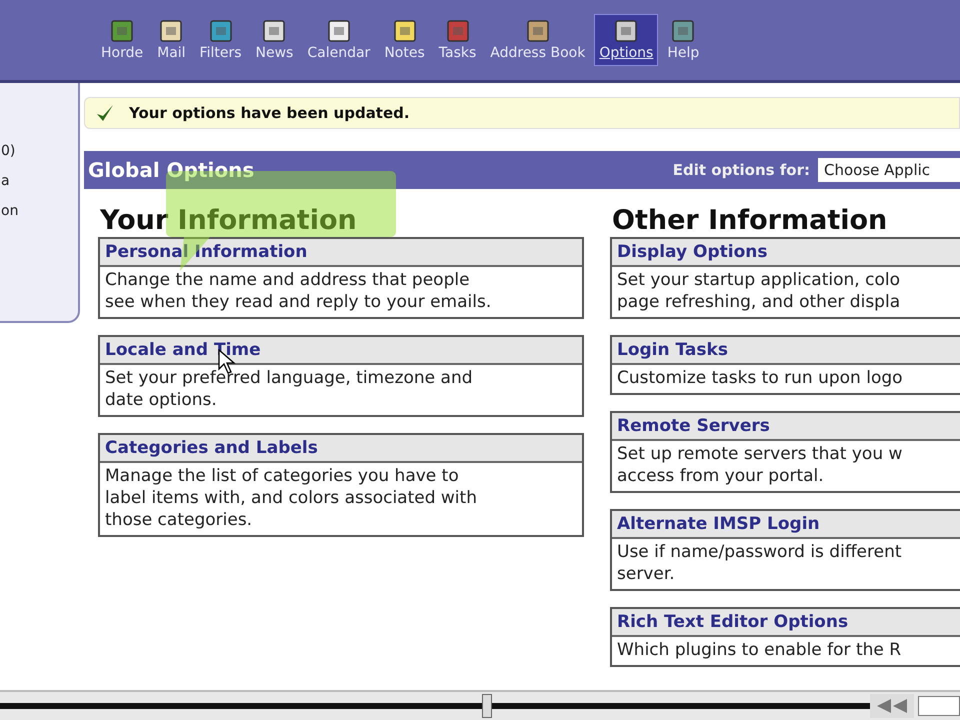 This screenshot has width=960, height=720. I want to click on option-link: Rich Text Editor Options, so click(786, 623).